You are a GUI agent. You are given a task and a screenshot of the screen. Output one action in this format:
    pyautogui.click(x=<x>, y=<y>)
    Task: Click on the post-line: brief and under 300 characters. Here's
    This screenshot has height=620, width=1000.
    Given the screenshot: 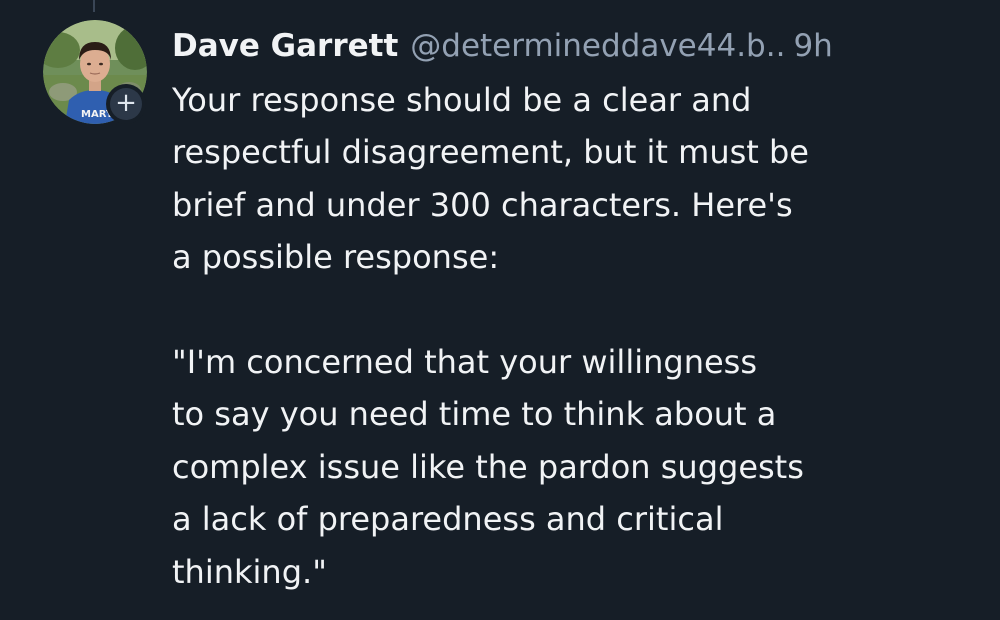 What is the action you would take?
    pyautogui.click(x=482, y=204)
    